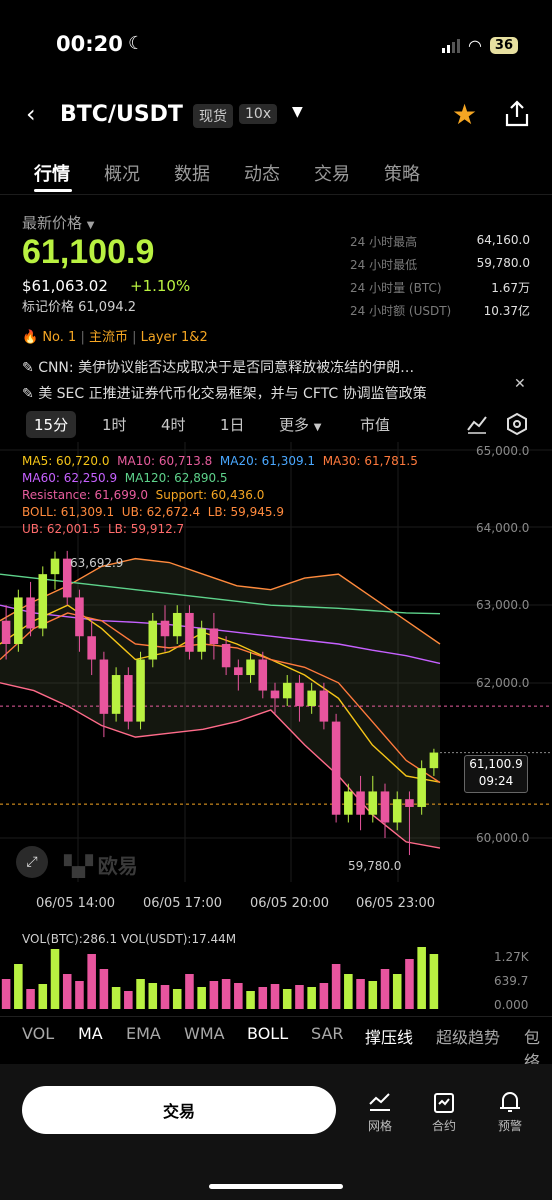 This screenshot has width=552, height=1200. I want to click on pair-title: BTC/USDT, so click(121, 114).